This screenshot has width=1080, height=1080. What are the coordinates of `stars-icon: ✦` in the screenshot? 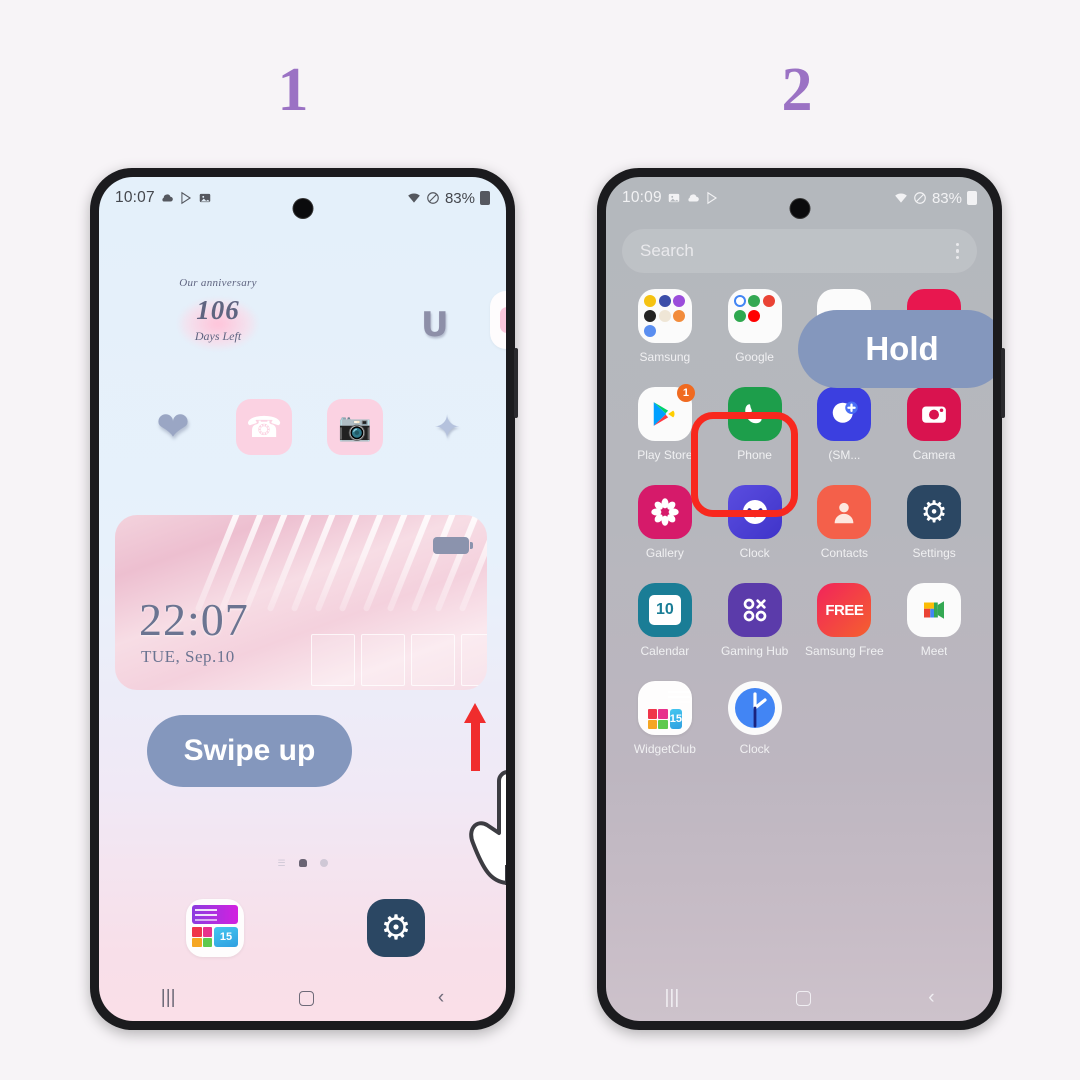 It's located at (447, 427).